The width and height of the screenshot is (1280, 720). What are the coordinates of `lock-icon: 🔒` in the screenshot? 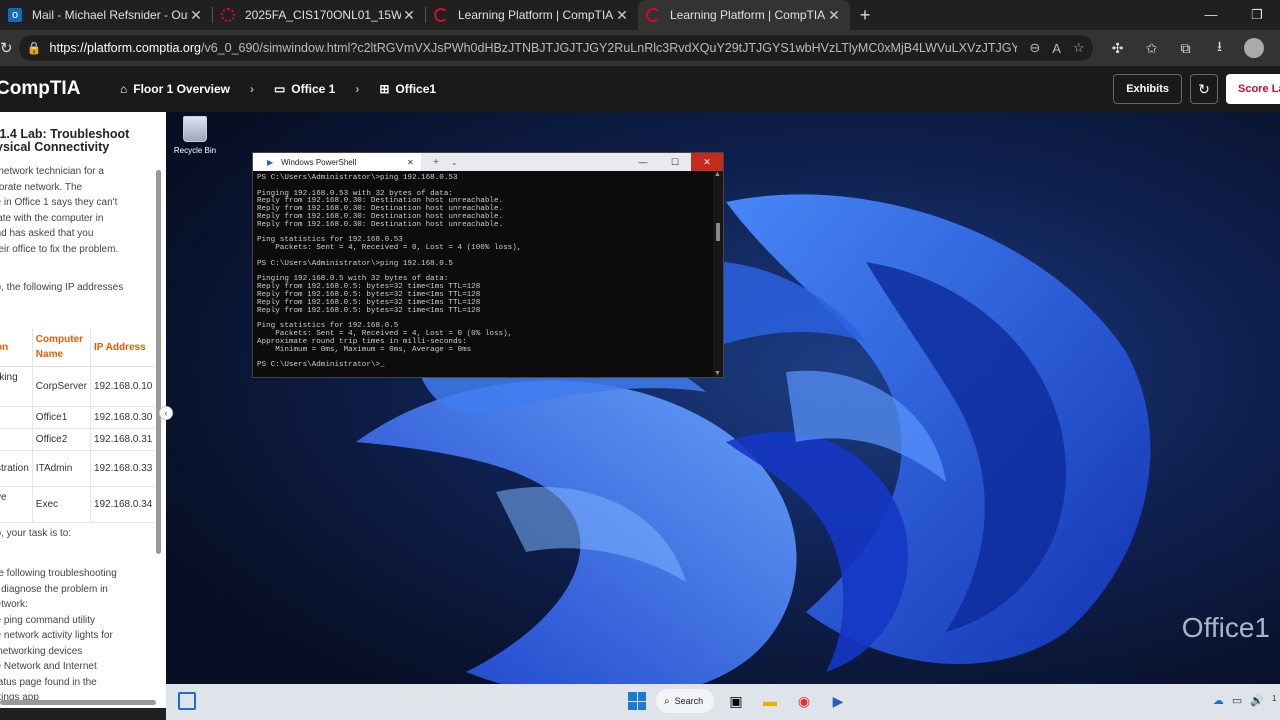 It's located at (34, 48).